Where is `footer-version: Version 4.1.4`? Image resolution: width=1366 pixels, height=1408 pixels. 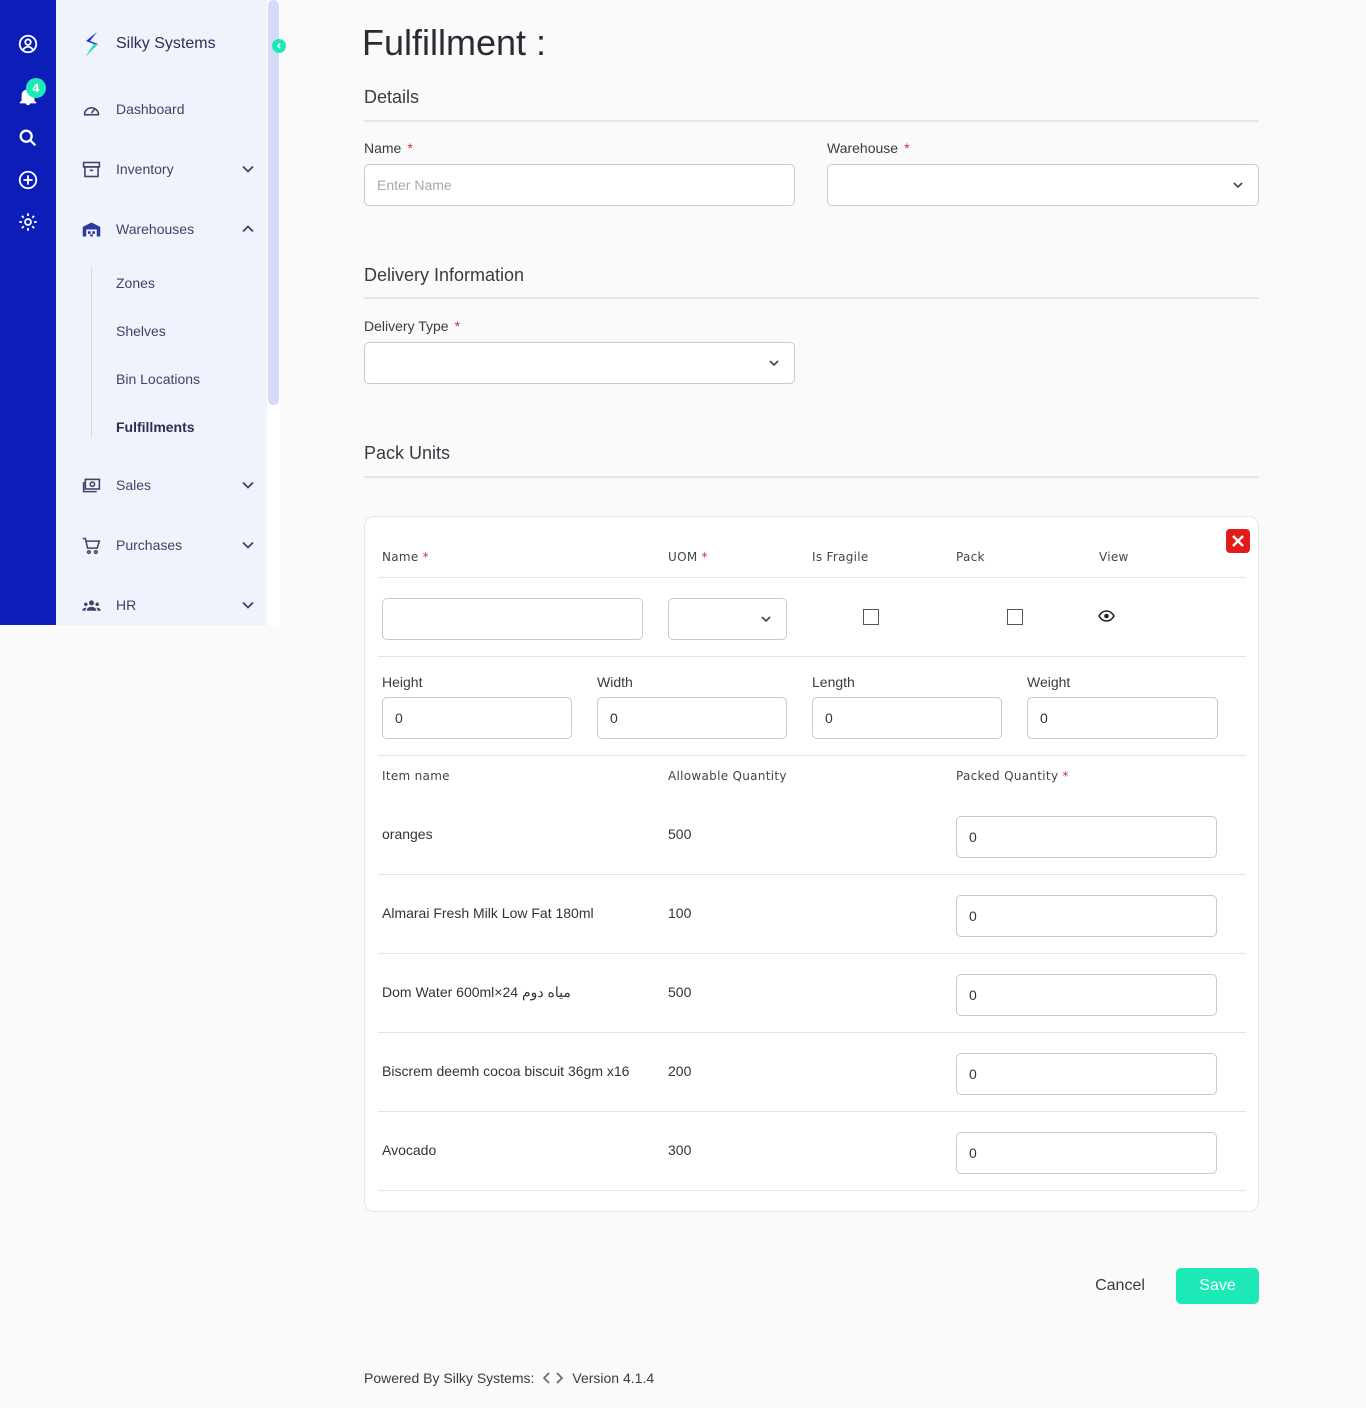
footer-version: Version 4.1.4 is located at coordinates (613, 1378).